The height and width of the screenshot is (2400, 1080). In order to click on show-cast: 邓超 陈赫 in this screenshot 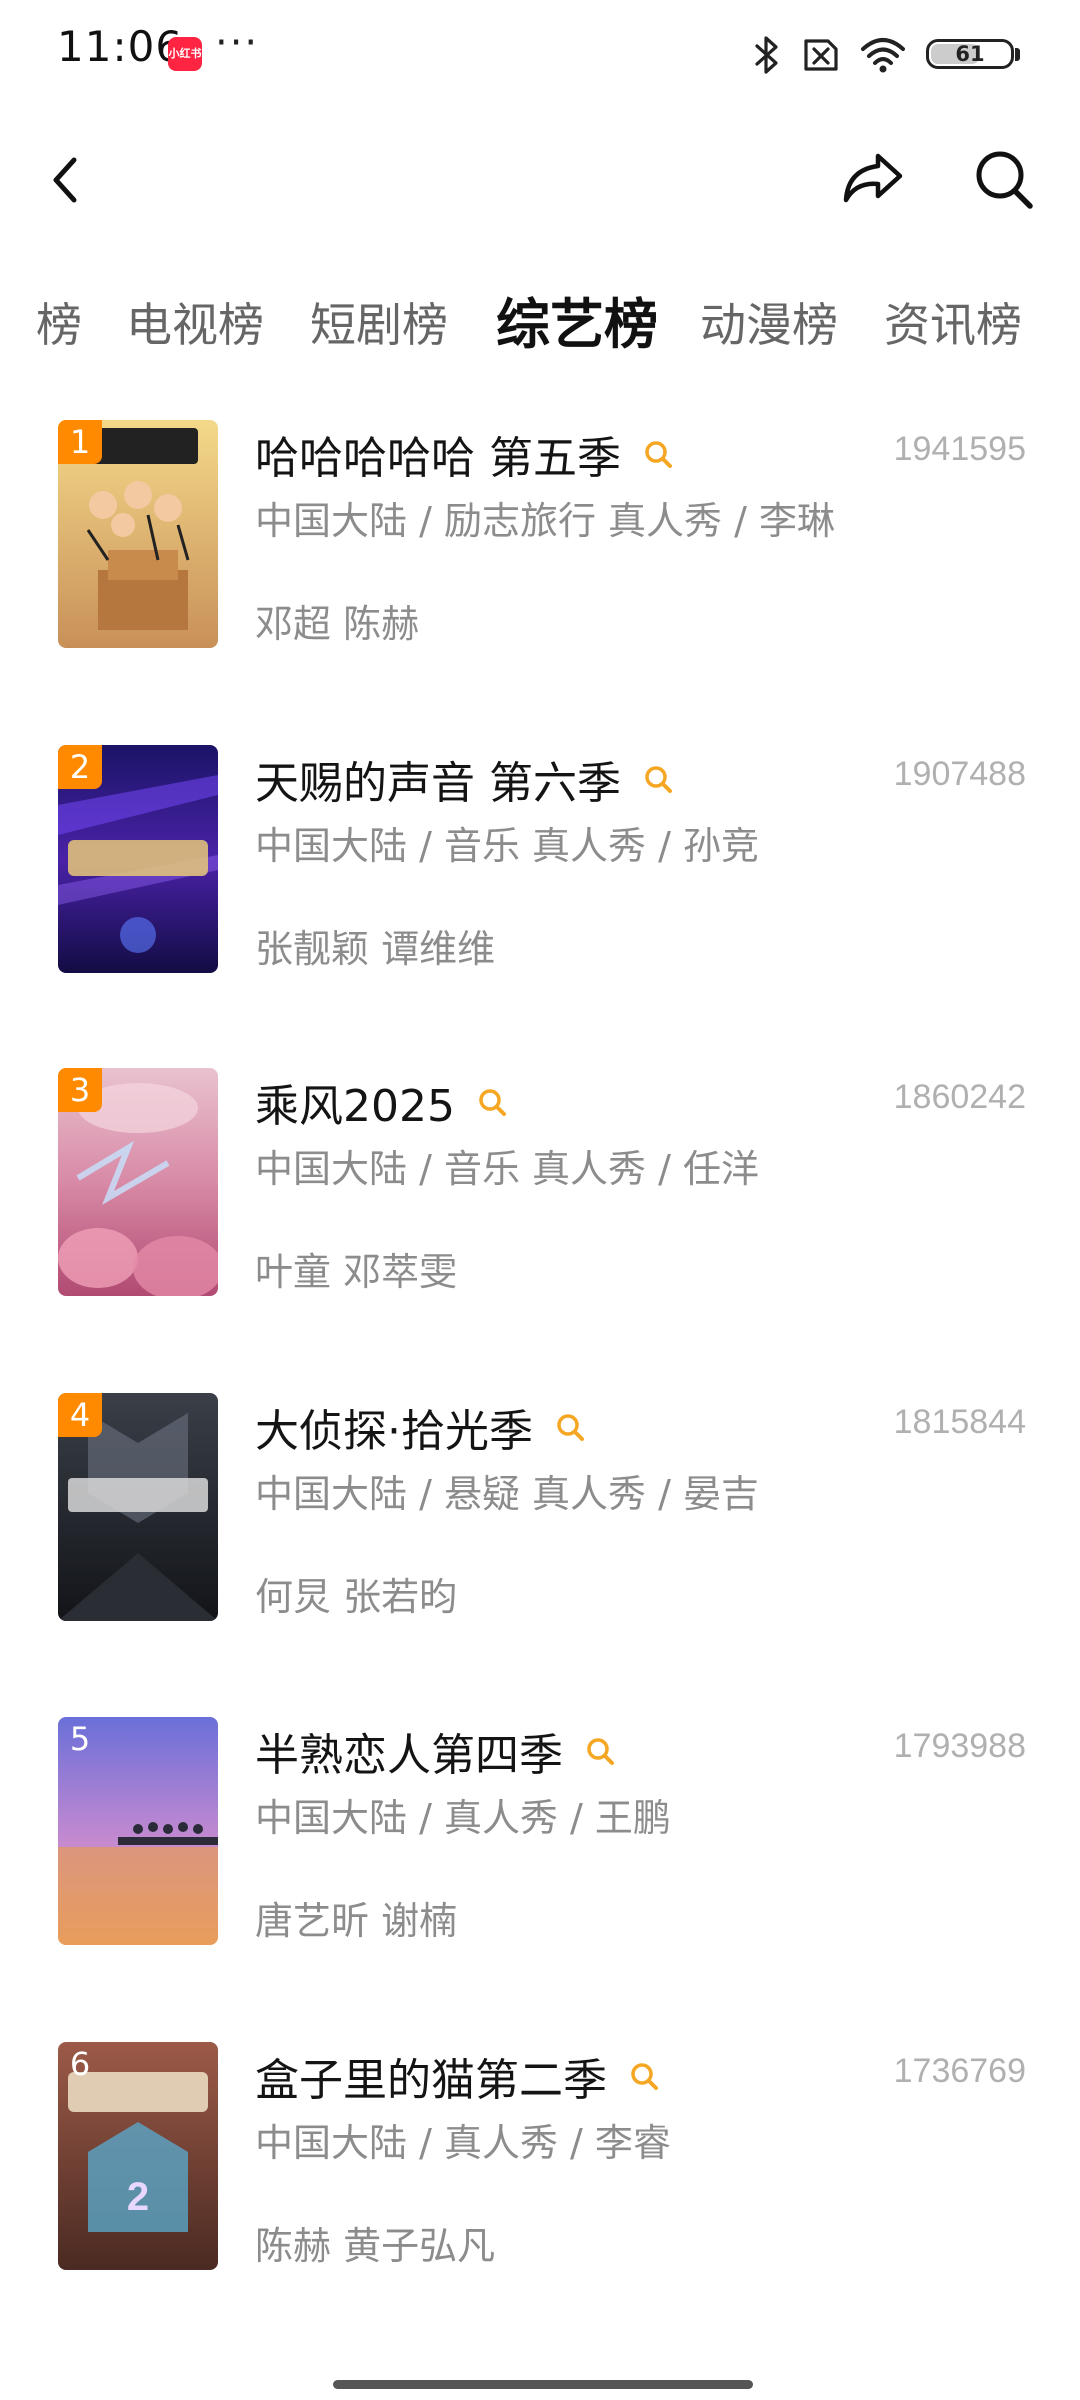, I will do `click(337, 624)`.